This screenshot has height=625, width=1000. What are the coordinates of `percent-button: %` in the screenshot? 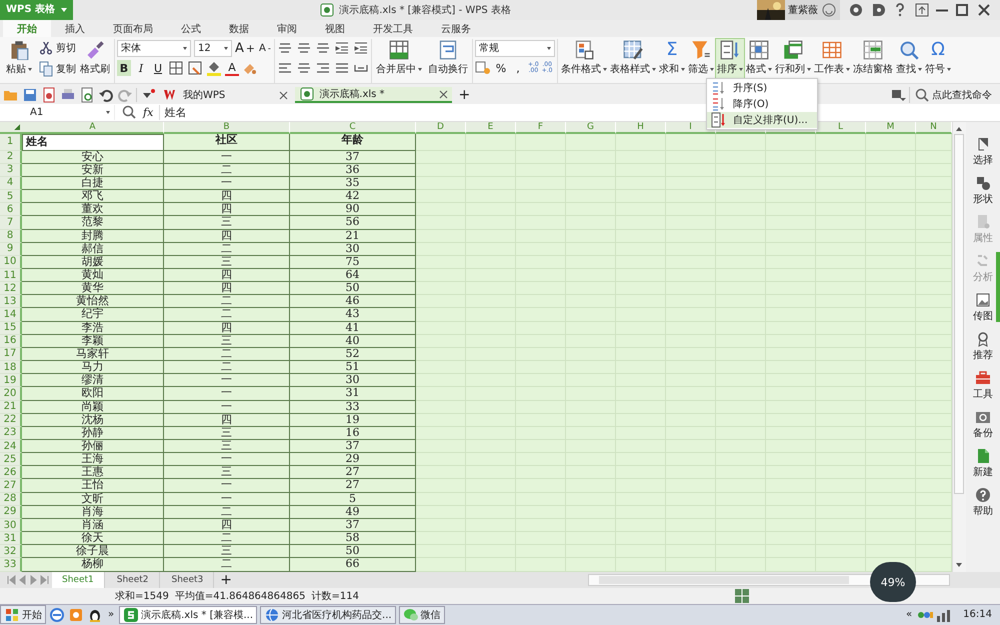 It's located at (501, 68).